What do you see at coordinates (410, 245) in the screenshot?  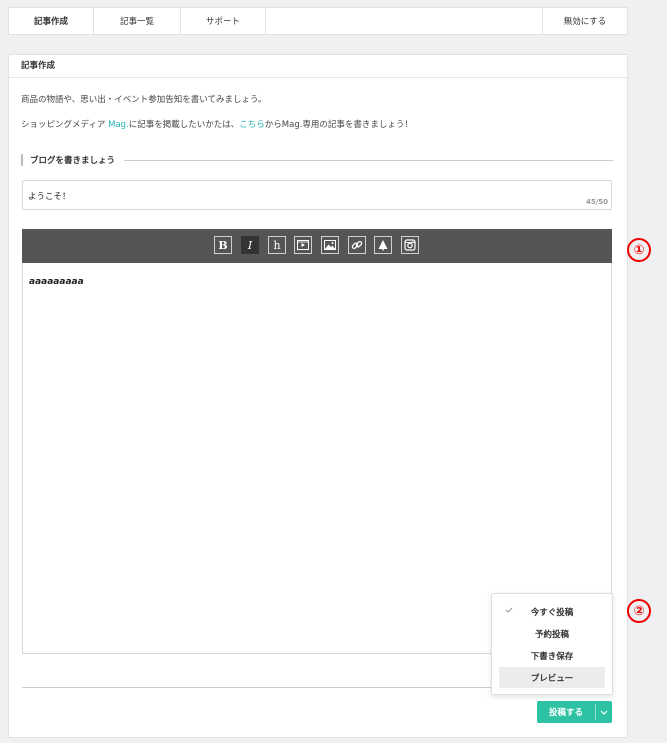 I see `instagram-icon` at bounding box center [410, 245].